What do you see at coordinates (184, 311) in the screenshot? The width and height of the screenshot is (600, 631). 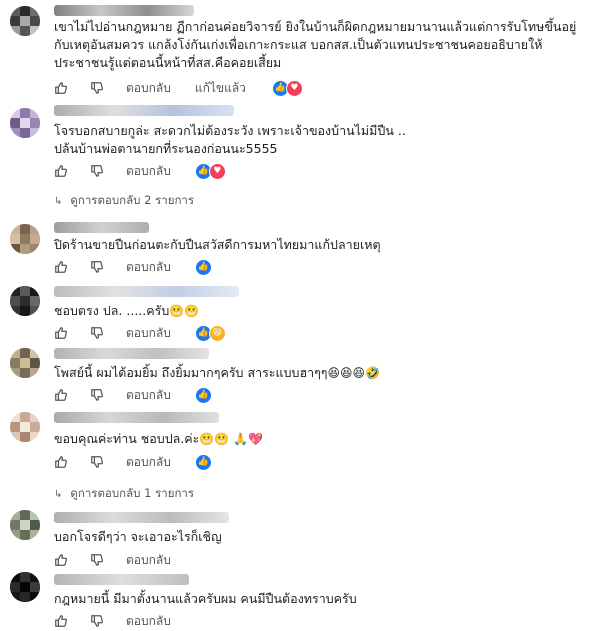 I see `emoji-text: 😬😬` at bounding box center [184, 311].